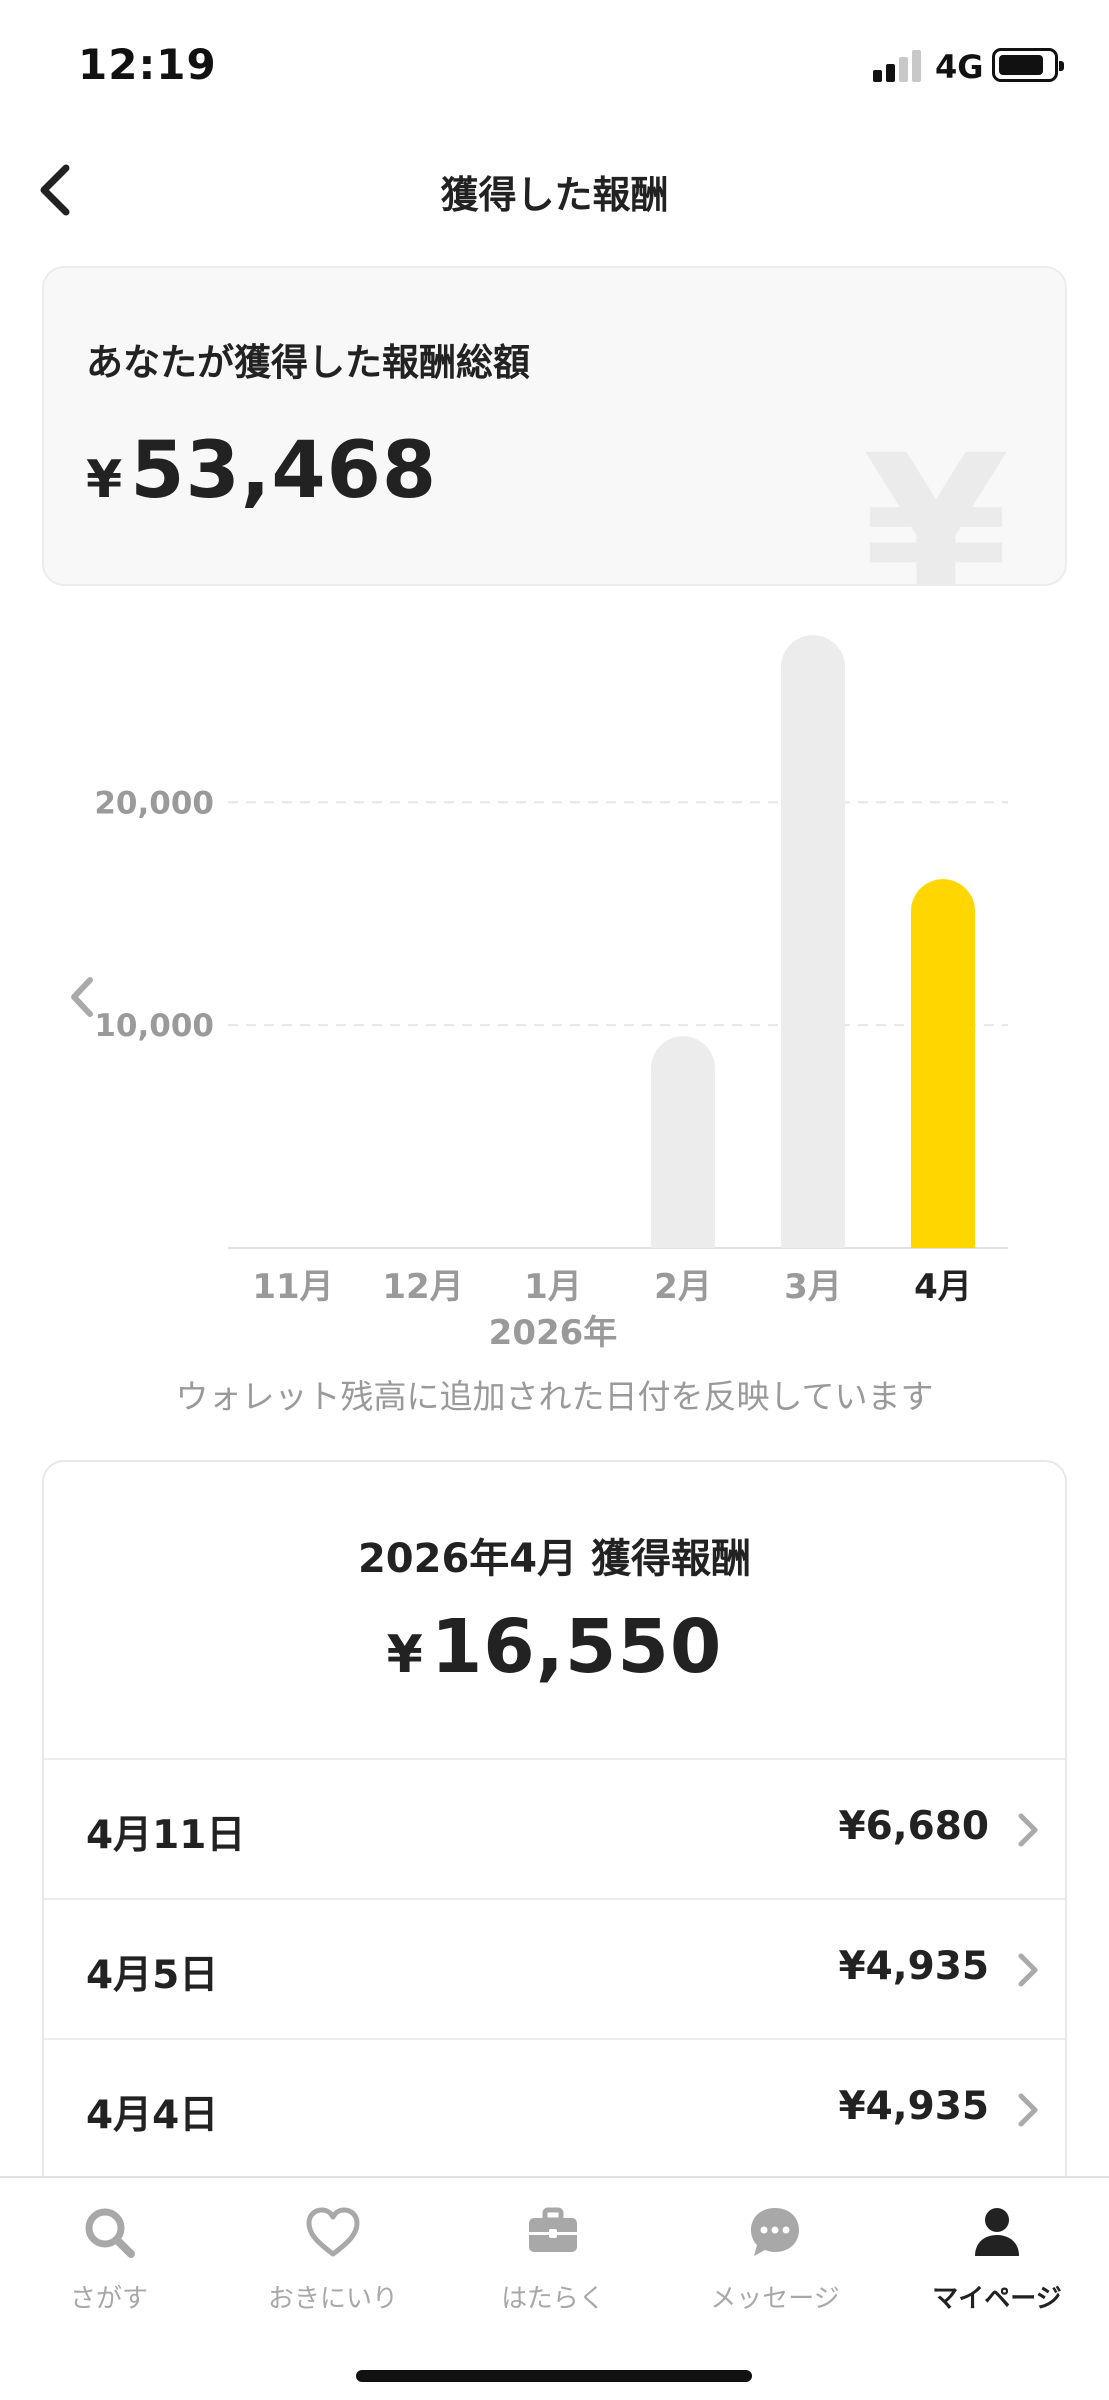  What do you see at coordinates (108, 2299) in the screenshot?
I see `tab-label: さがす` at bounding box center [108, 2299].